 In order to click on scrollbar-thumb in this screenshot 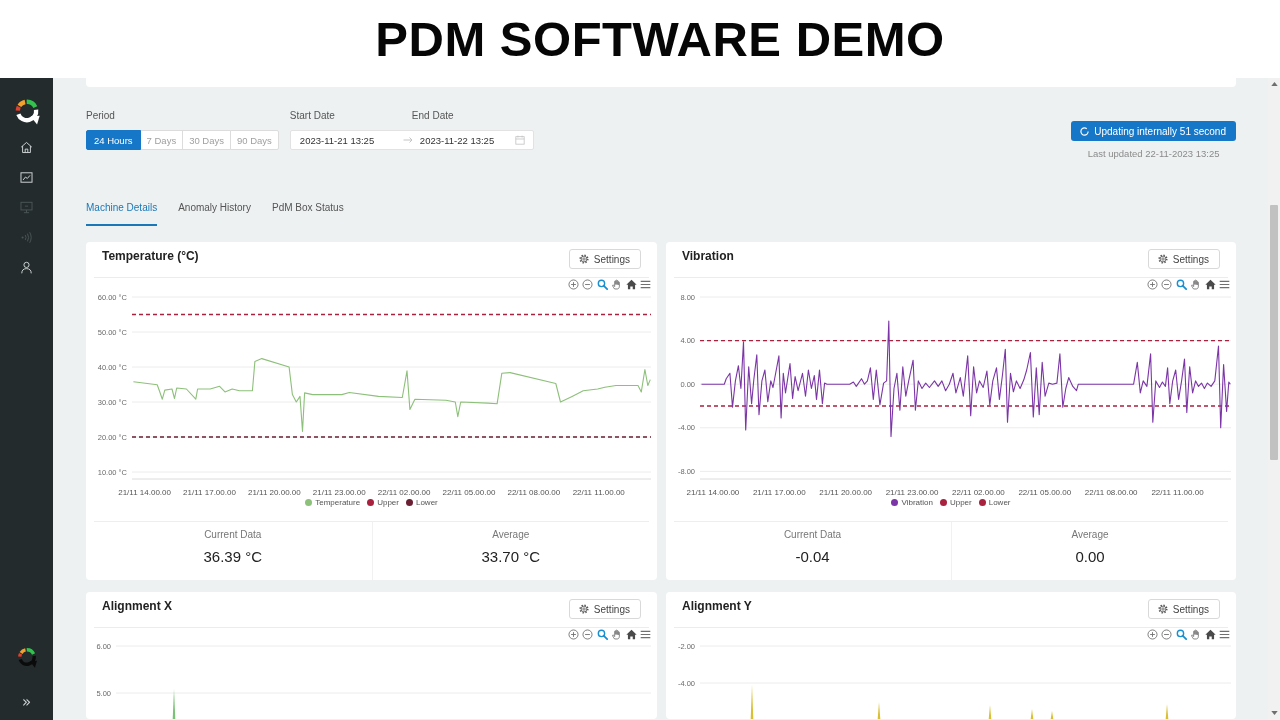, I will do `click(1274, 332)`.